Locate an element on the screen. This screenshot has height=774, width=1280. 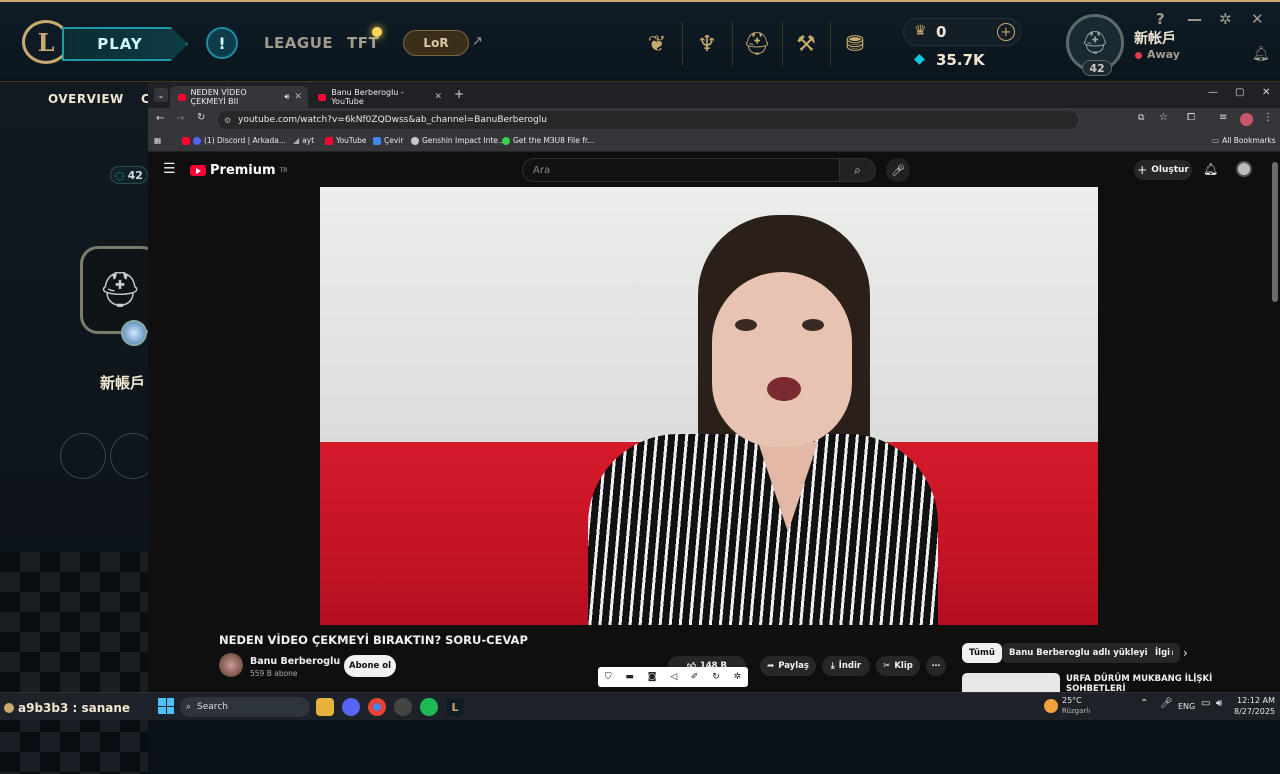
window-minimize: — is located at coordinates (1213, 92).